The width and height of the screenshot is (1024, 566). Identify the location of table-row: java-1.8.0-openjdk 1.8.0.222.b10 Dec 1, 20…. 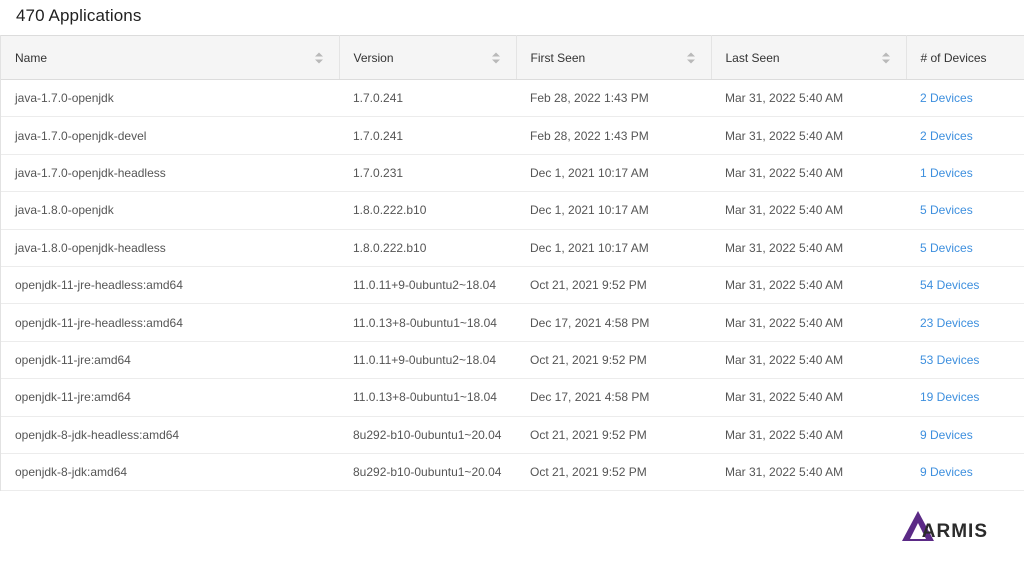
(512, 210).